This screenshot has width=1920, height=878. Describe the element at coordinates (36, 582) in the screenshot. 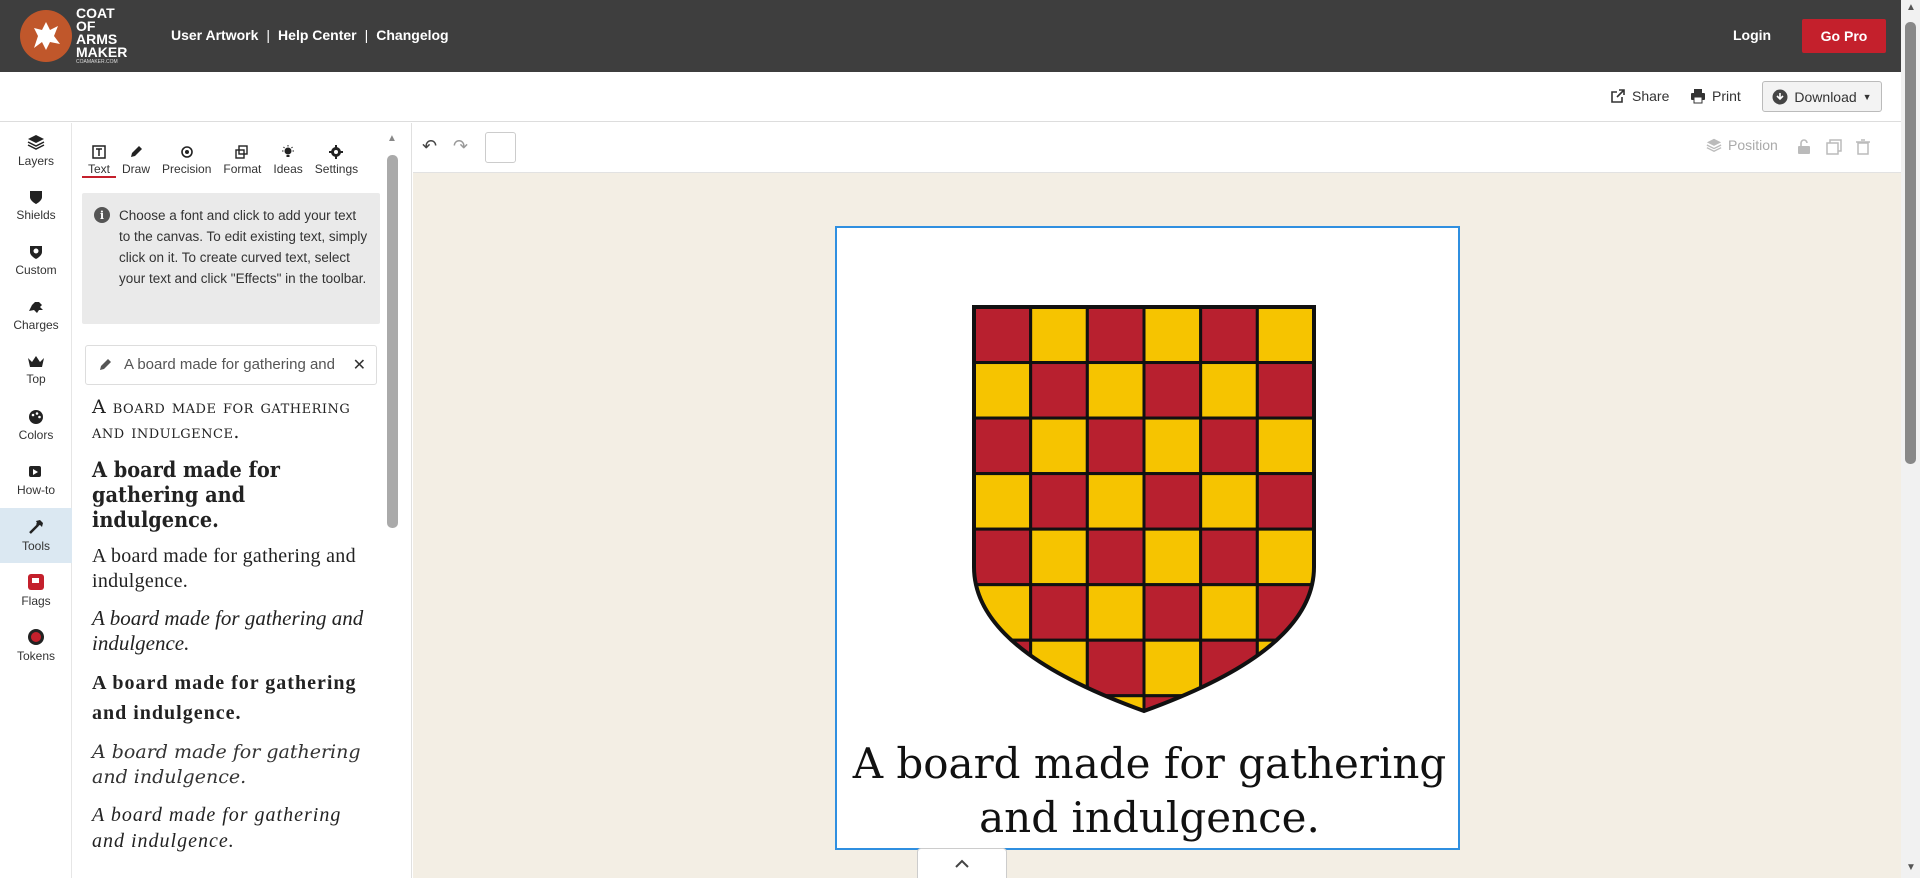

I see `flag-icon` at that location.